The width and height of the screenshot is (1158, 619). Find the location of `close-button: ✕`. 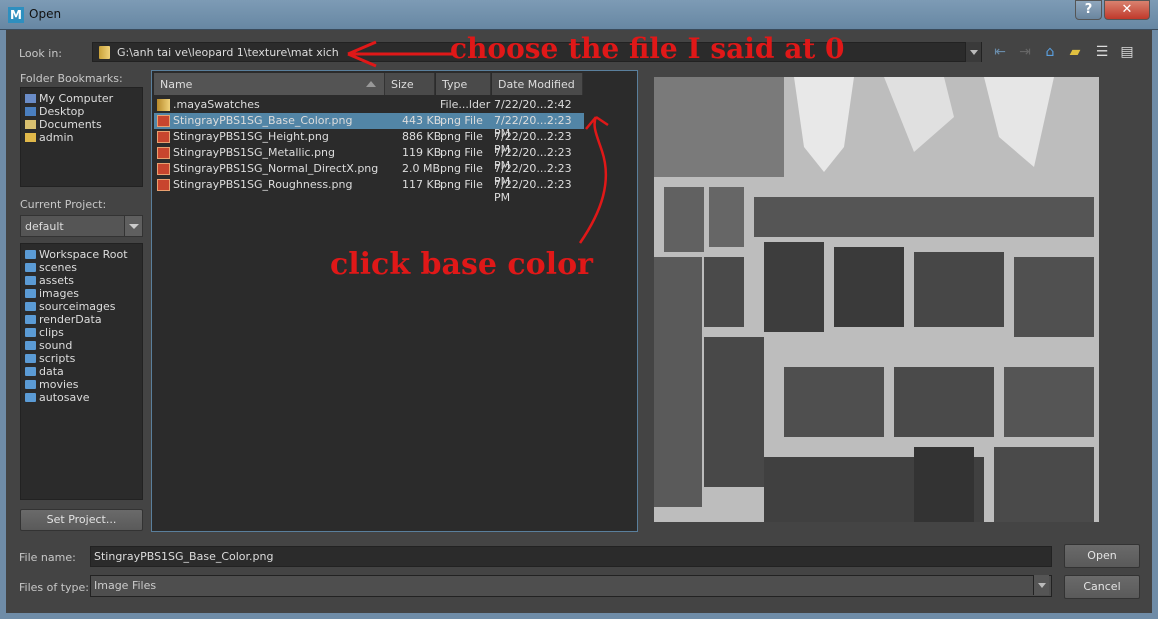

close-button: ✕ is located at coordinates (1127, 10).